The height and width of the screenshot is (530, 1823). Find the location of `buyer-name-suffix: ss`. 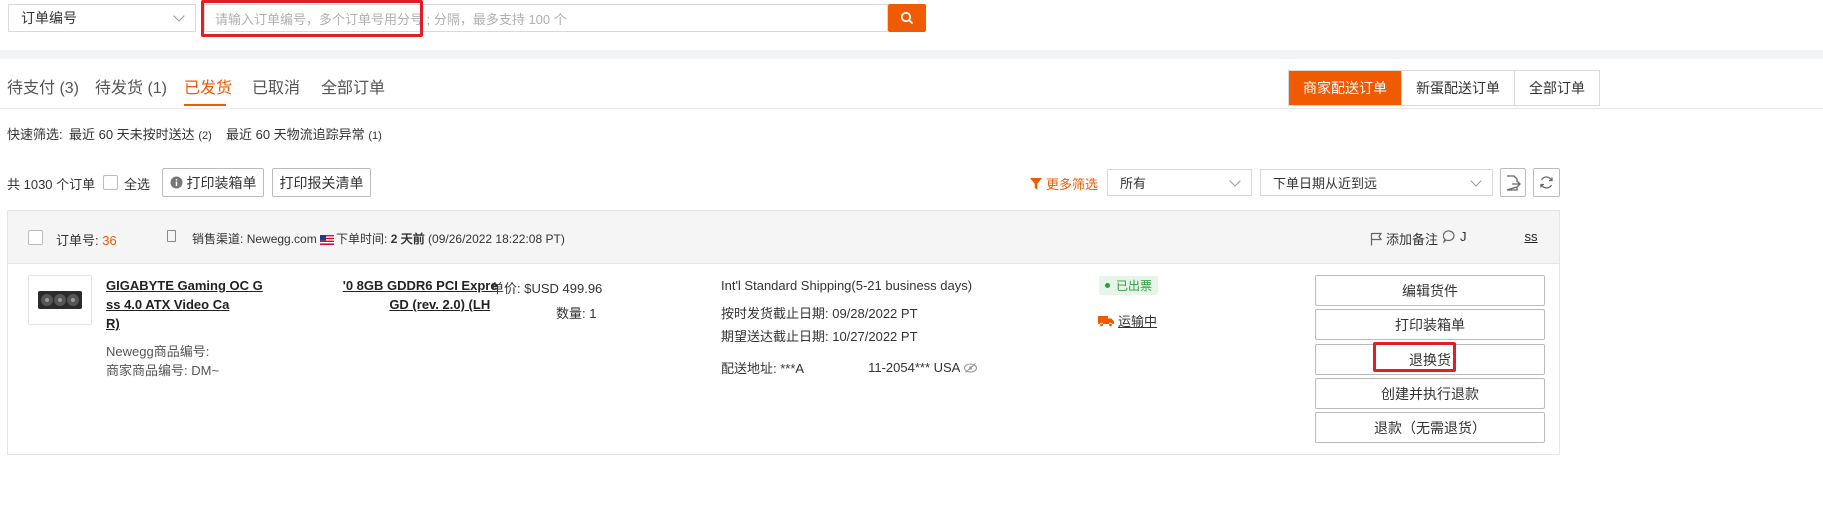

buyer-name-suffix: ss is located at coordinates (1531, 236).